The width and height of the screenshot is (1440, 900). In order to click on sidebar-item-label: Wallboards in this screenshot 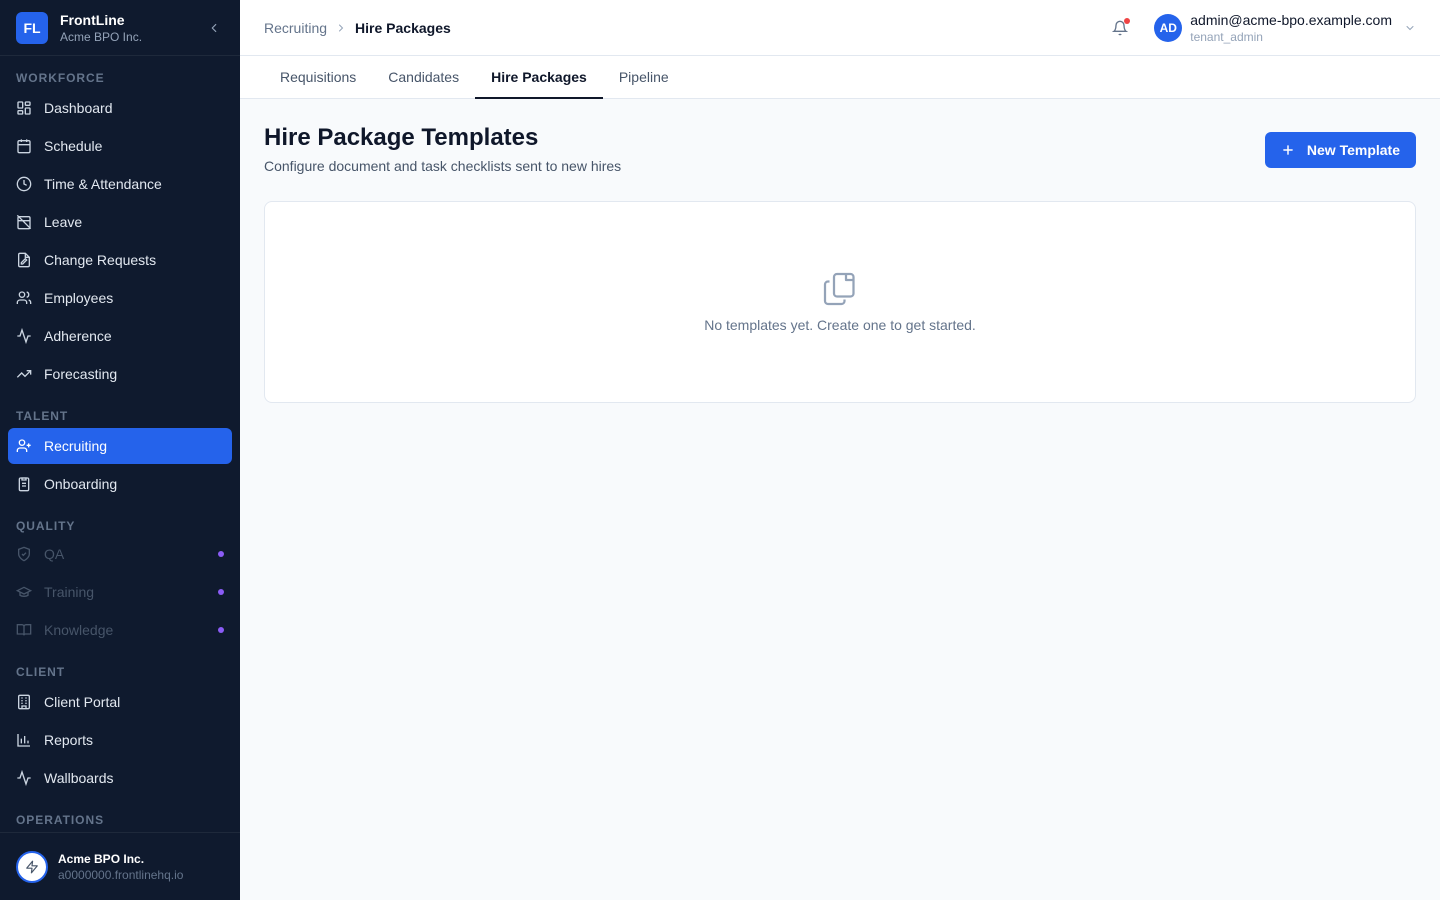, I will do `click(79, 778)`.